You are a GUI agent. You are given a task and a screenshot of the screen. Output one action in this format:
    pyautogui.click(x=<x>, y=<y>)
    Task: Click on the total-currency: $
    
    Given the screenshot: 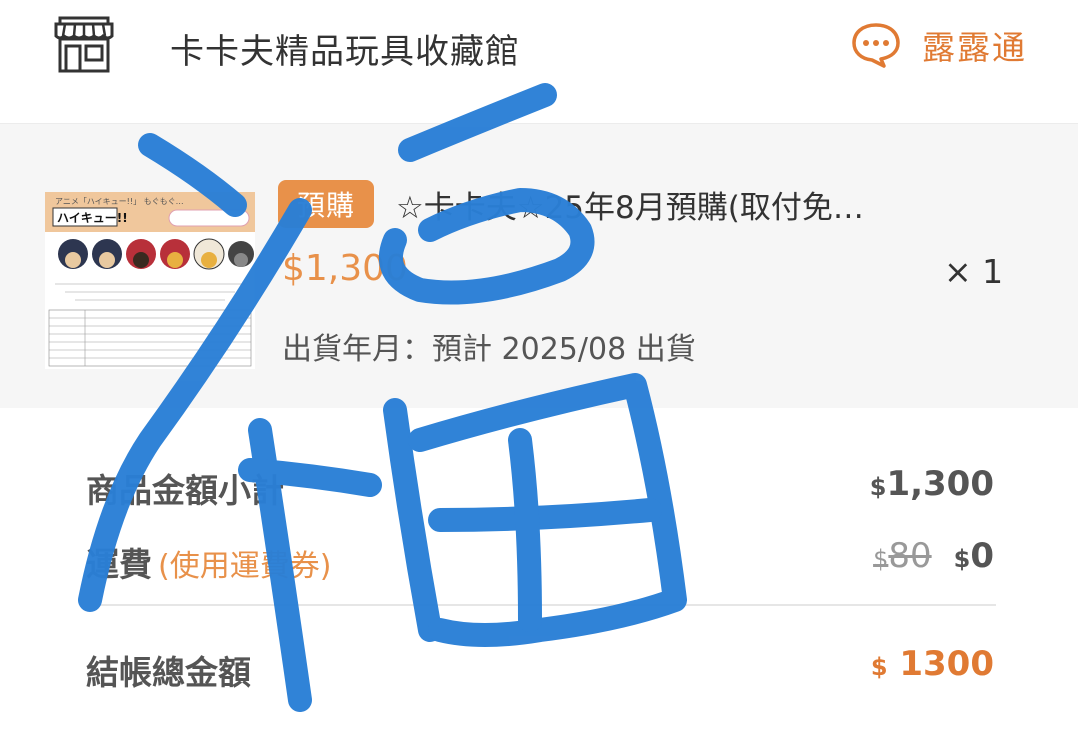 What is the action you would take?
    pyautogui.click(x=879, y=667)
    